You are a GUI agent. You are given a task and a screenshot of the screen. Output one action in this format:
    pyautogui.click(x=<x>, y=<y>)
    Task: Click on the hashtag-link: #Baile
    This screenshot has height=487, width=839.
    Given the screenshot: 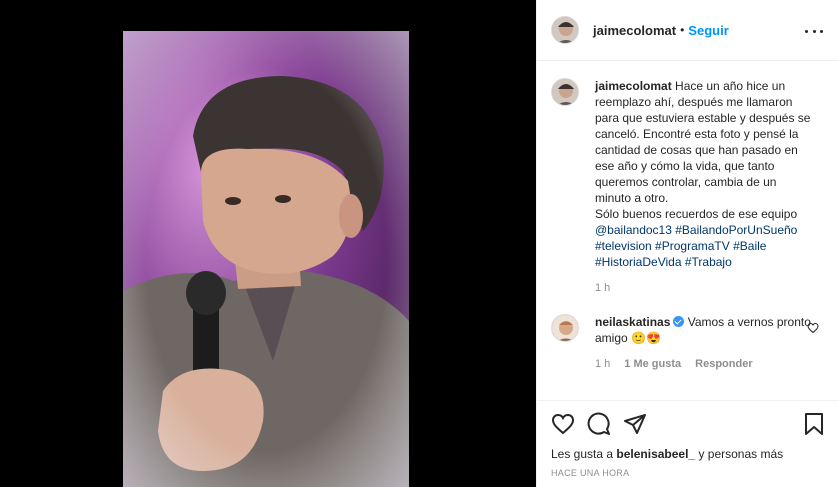 What is the action you would take?
    pyautogui.click(x=749, y=246)
    